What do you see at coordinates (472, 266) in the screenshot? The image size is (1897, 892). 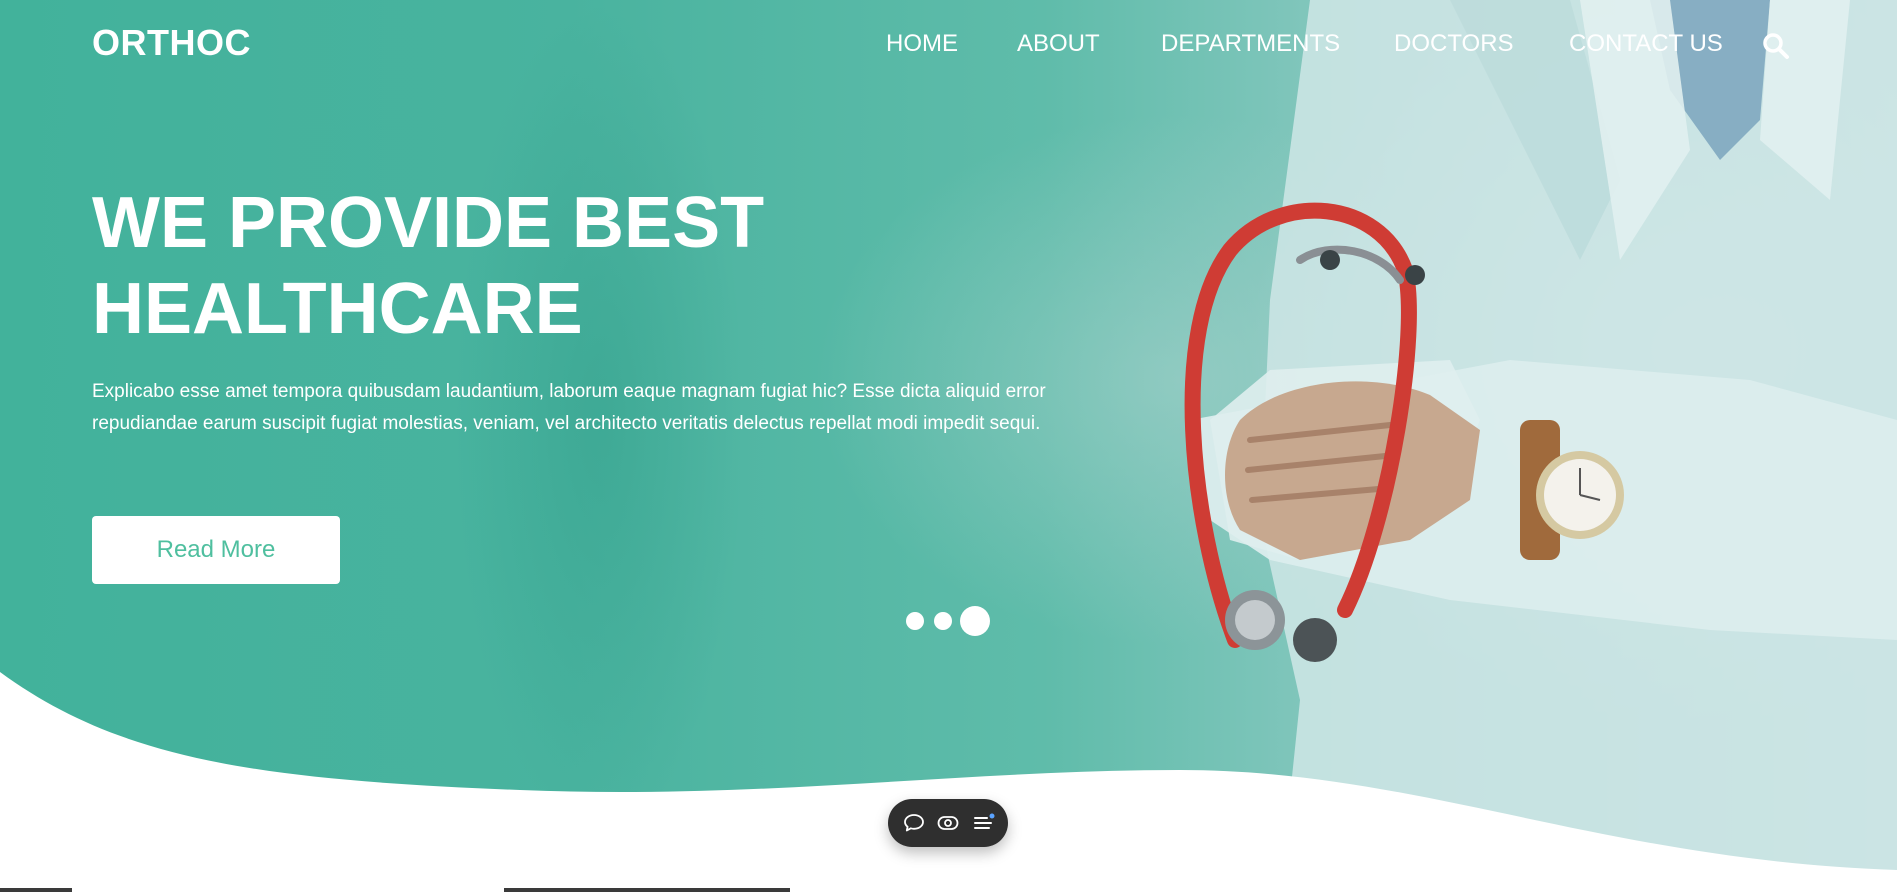 I see `hero-headline: WE PROVIDE BEST HEALTHCARE` at bounding box center [472, 266].